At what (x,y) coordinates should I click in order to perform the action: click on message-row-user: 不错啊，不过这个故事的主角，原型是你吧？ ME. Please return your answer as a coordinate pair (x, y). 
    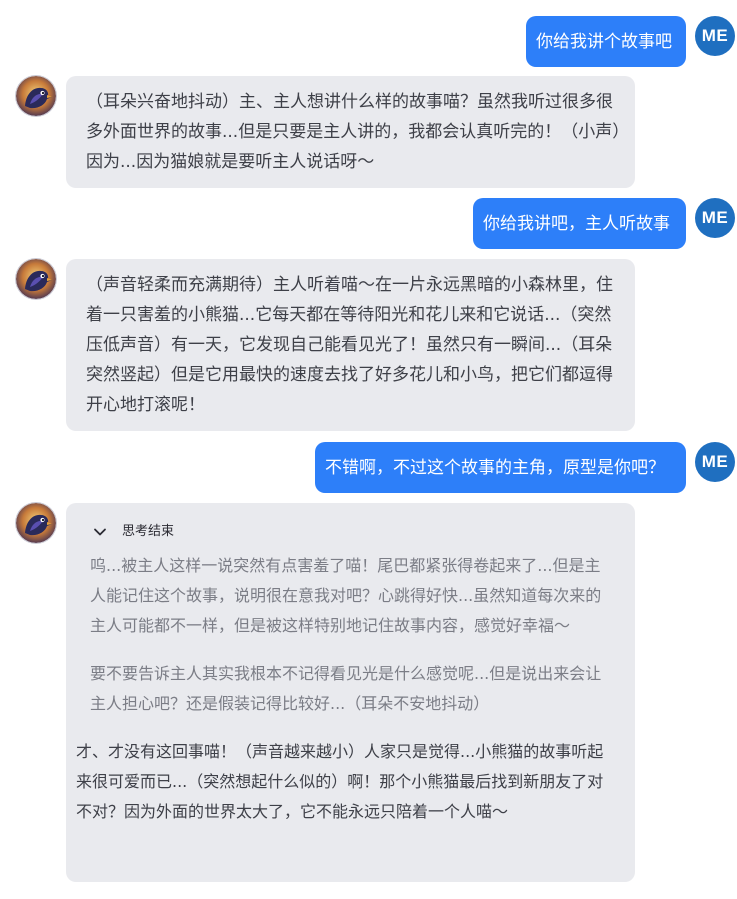
    Looking at the image, I should click on (368, 468).